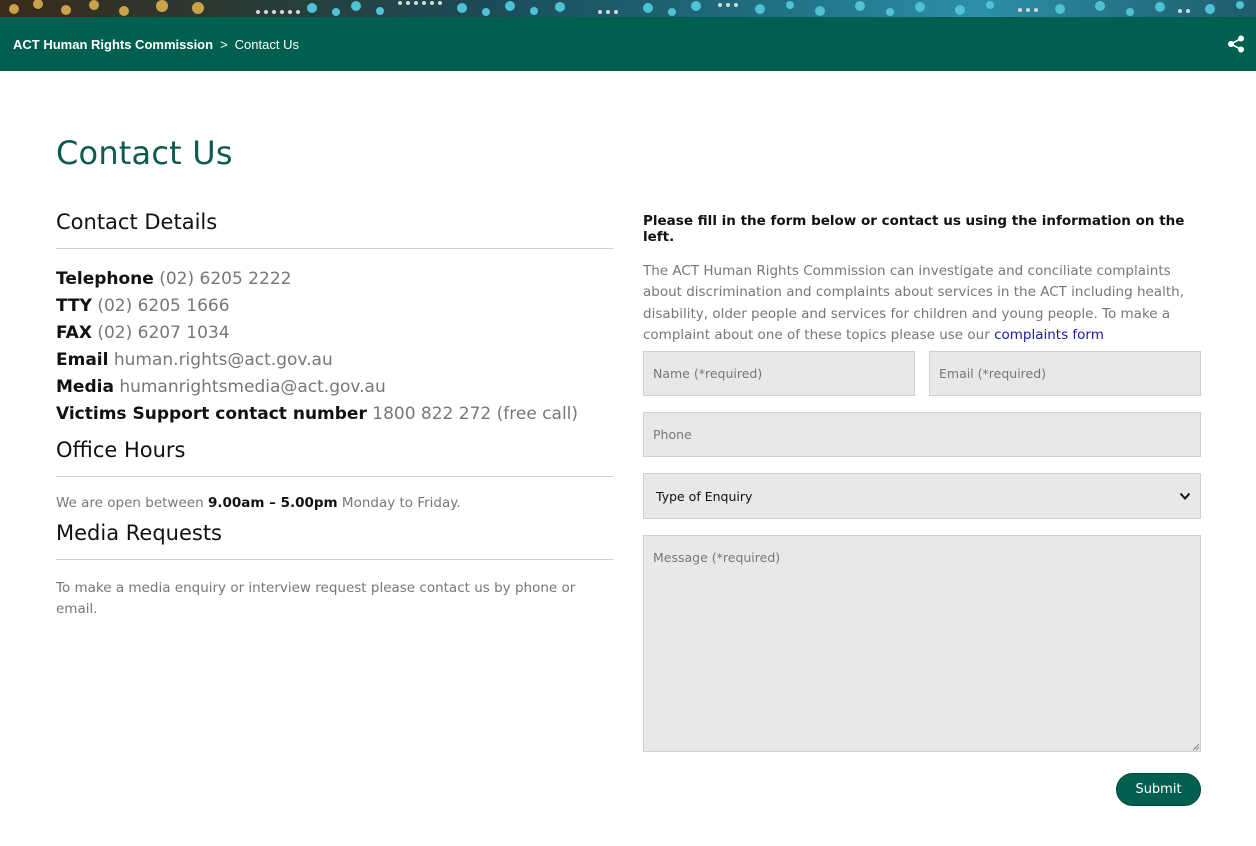 This screenshot has height=846, width=1256. What do you see at coordinates (272, 503) in the screenshot?
I see `hours-time: 9.00am – 5.00pm` at bounding box center [272, 503].